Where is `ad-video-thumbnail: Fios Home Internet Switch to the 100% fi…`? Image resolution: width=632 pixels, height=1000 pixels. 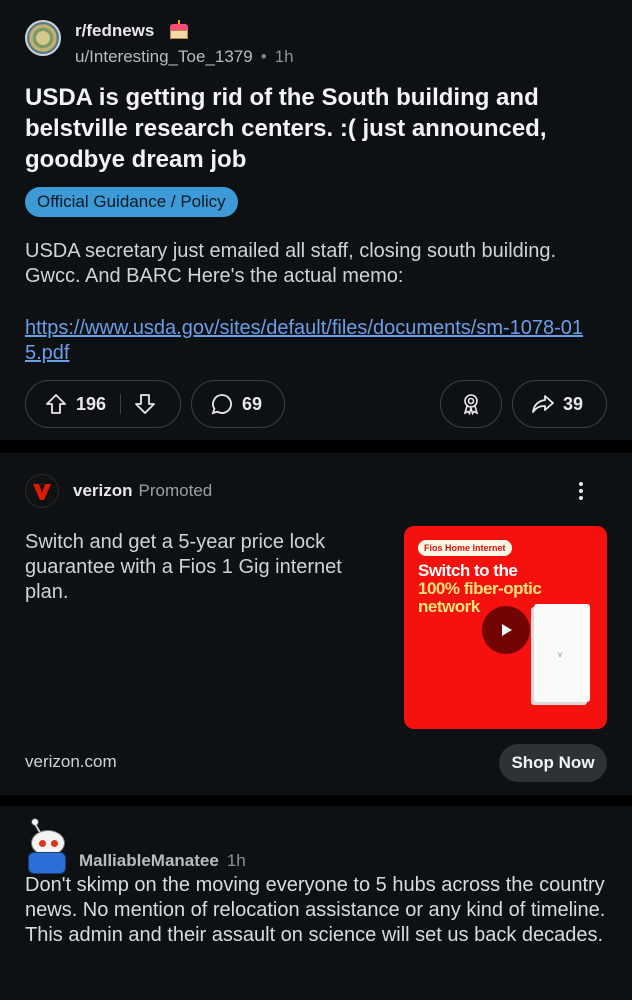
ad-video-thumbnail: Fios Home Internet Switch to the 100% fi… is located at coordinates (505, 627).